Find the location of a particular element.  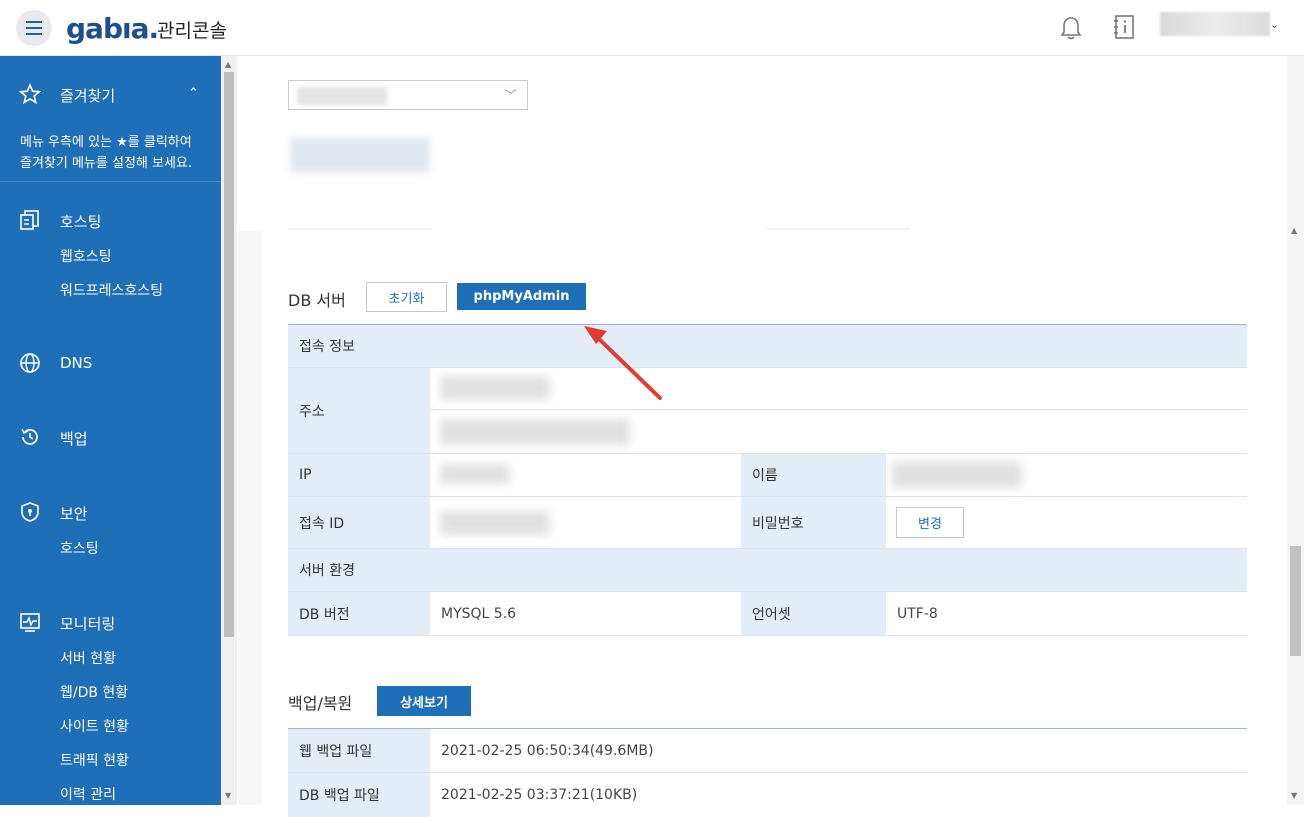

db-version-value: MYSQL 5.6 is located at coordinates (585, 613).